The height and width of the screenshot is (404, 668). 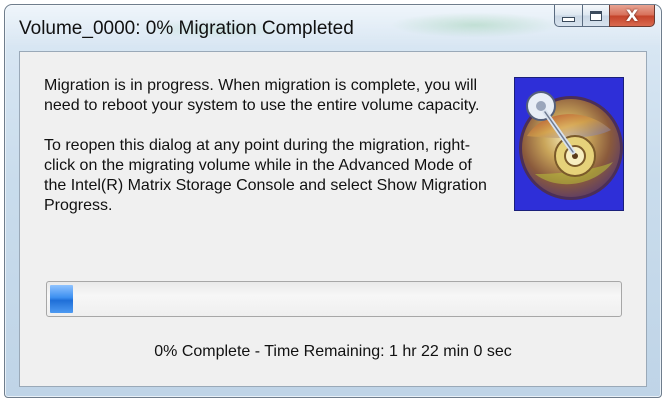 I want to click on caption-buttons: X, so click(x=604, y=16).